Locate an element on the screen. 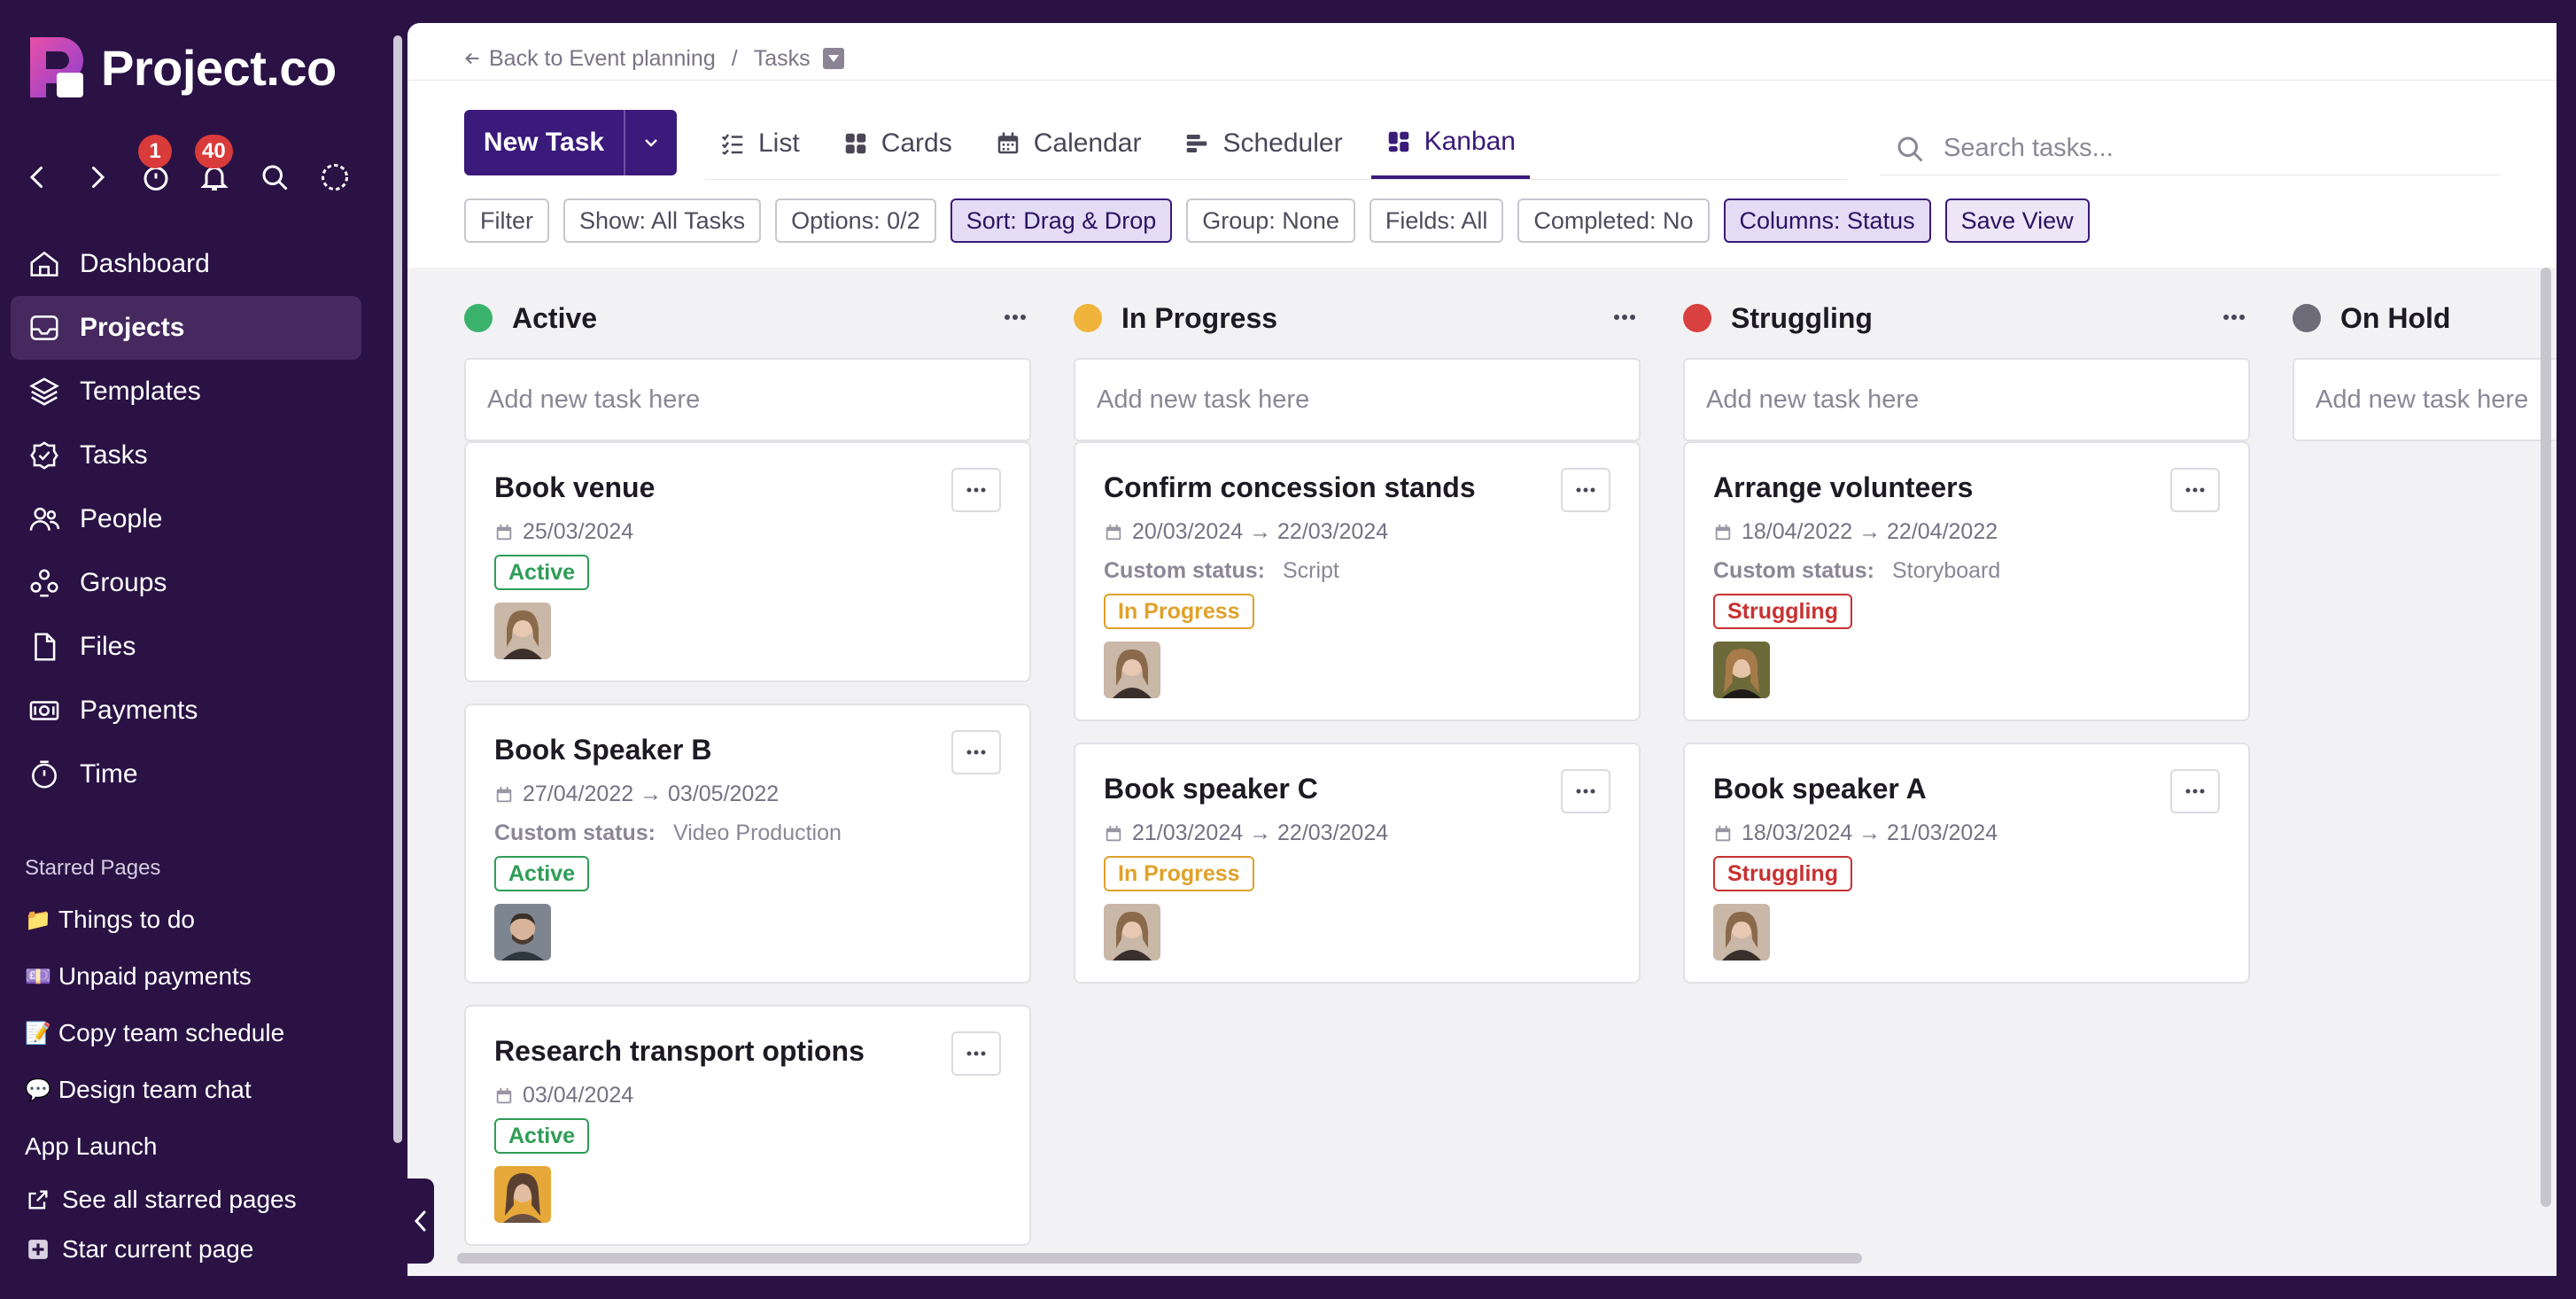  search-input is located at coordinates (2209, 148).